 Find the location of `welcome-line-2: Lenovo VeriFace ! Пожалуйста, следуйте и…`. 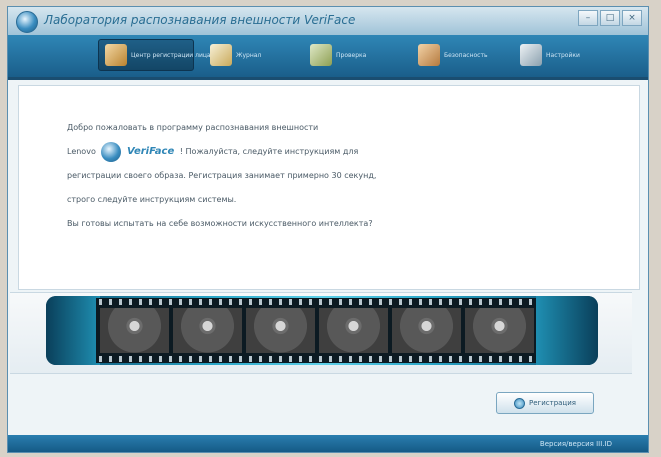

welcome-line-2: Lenovo VeriFace ! Пожалуйста, следуйте и… is located at coordinates (221, 152).